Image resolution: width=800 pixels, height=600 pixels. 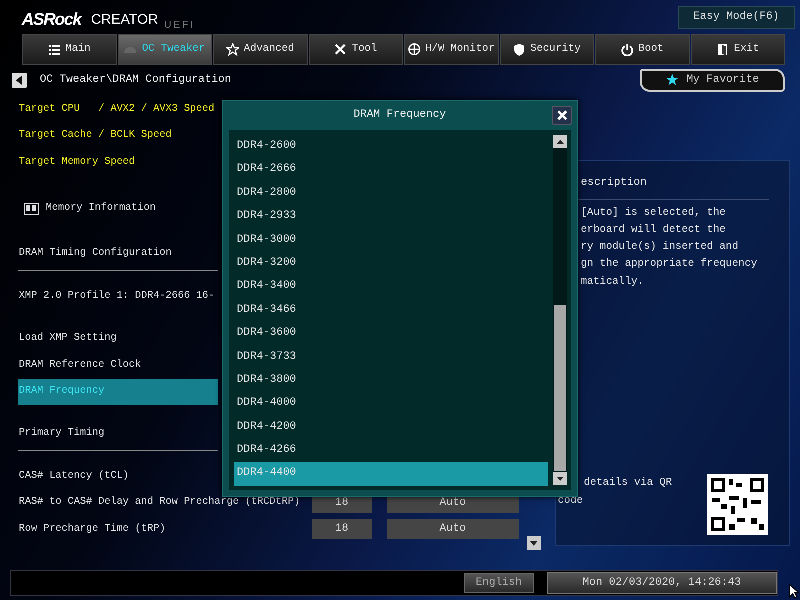 I want to click on target-label: Target CPU / AVX2 / AVX3 Speed, so click(x=116, y=109).